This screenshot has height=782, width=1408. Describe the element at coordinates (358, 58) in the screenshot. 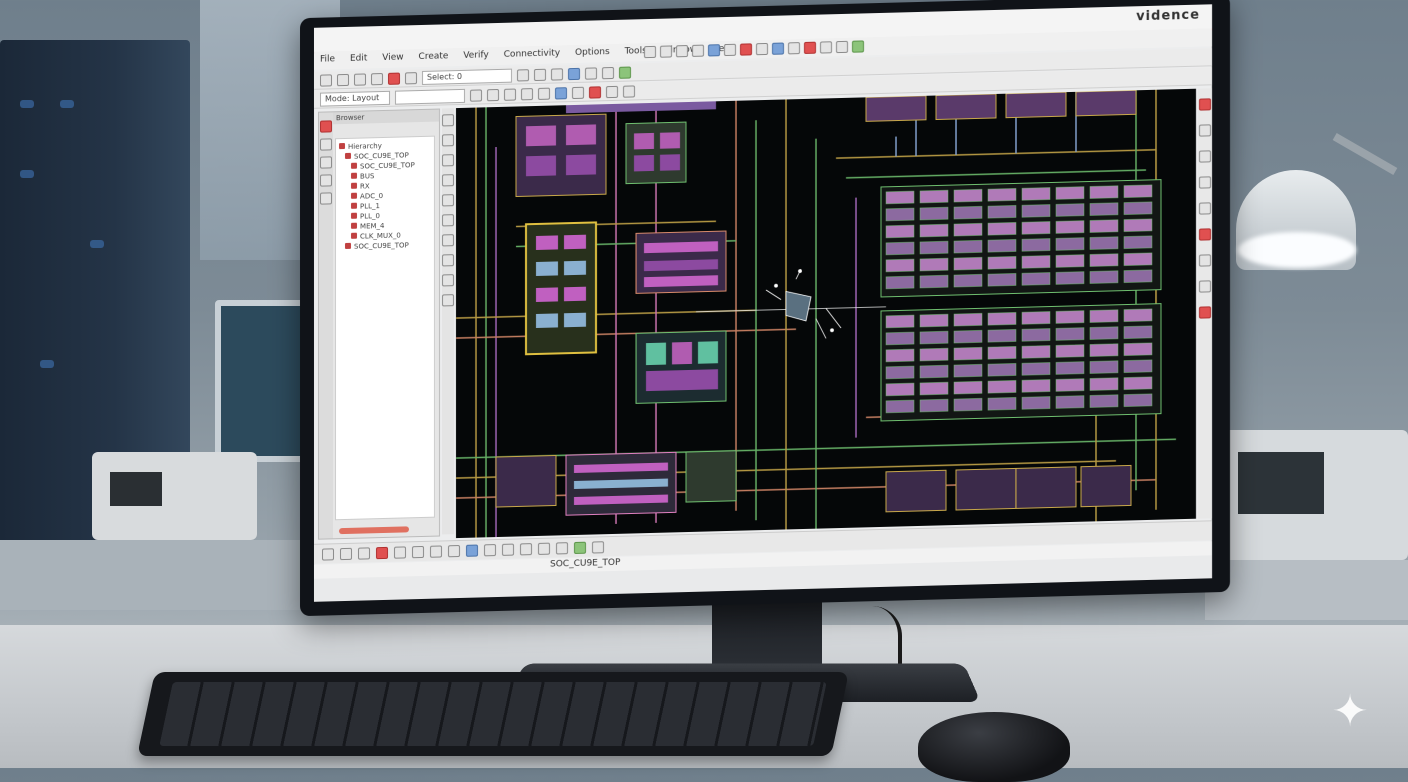

I see `menu-edit: Edit` at that location.